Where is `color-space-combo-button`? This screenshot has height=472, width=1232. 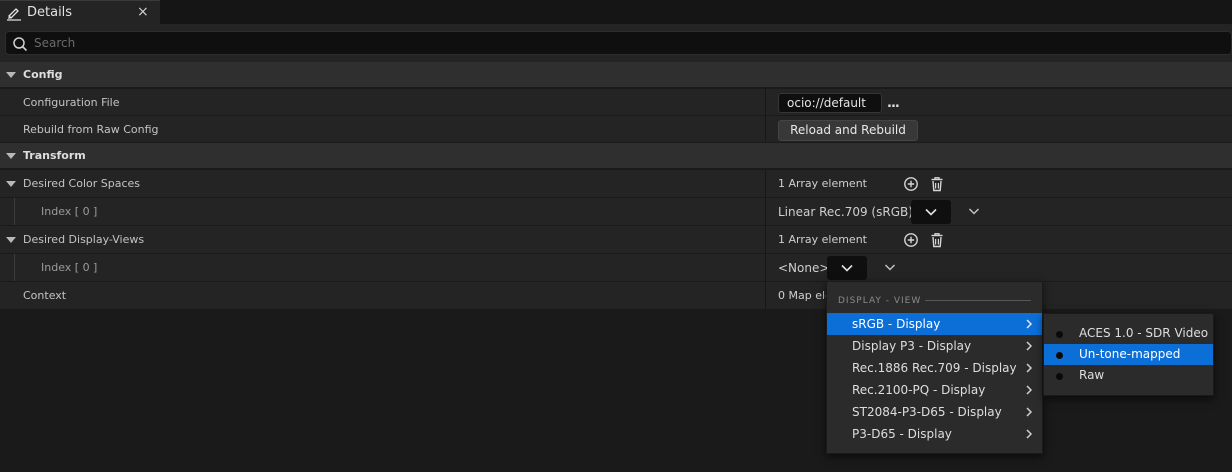 color-space-combo-button is located at coordinates (931, 212).